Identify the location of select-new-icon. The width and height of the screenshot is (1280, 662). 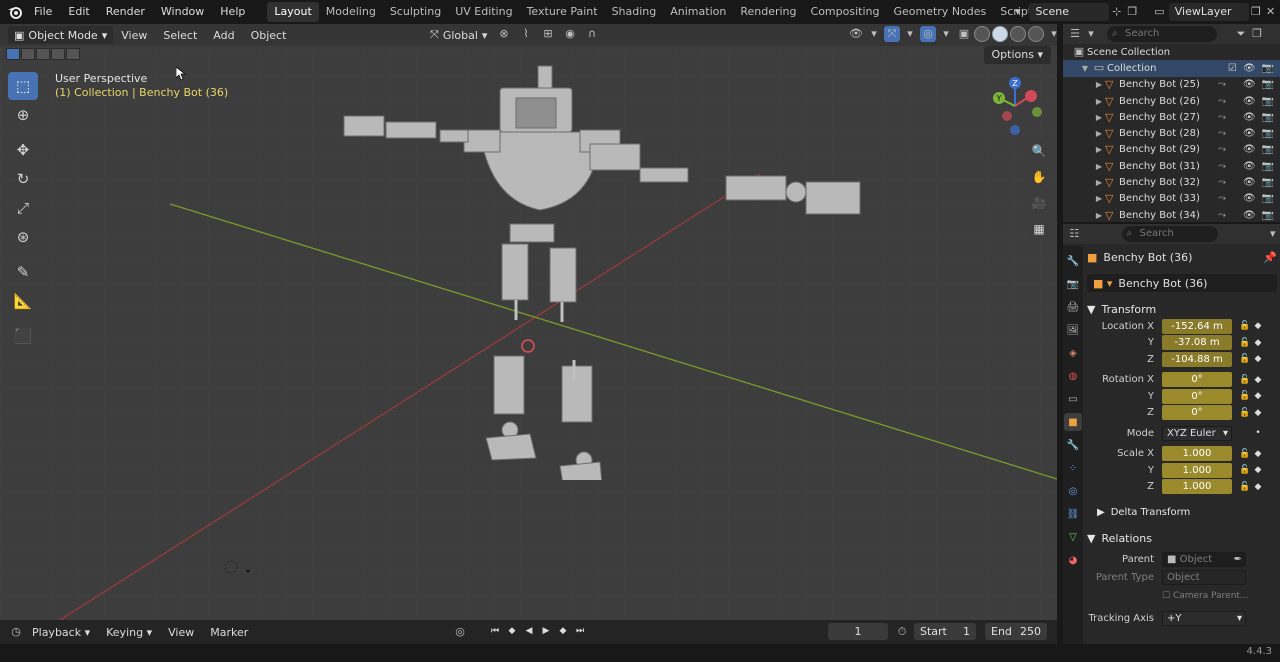
(13, 54).